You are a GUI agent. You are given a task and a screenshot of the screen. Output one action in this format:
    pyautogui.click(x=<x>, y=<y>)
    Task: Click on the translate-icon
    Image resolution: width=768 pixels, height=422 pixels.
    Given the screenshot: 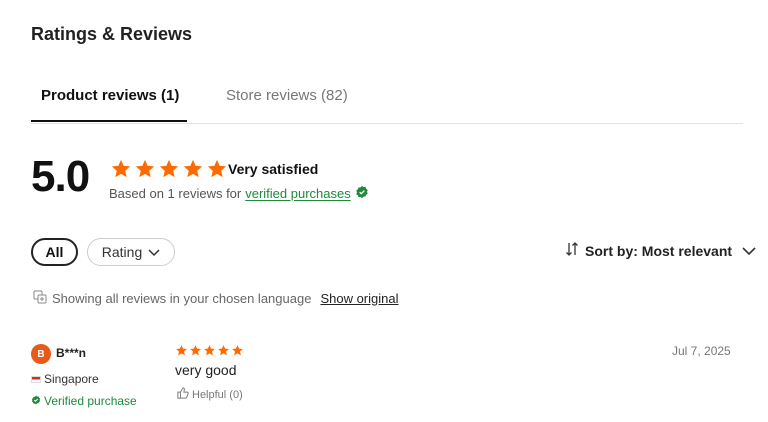 What is the action you would take?
    pyautogui.click(x=40, y=298)
    